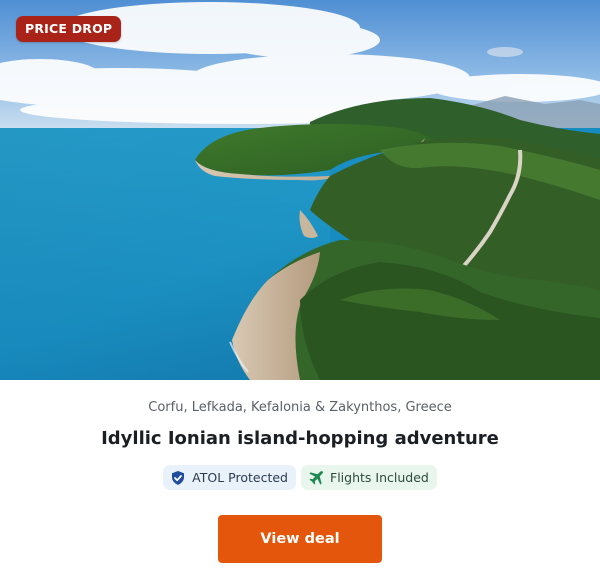  What do you see at coordinates (240, 477) in the screenshot?
I see `atol-tag-label: ATOL Protected` at bounding box center [240, 477].